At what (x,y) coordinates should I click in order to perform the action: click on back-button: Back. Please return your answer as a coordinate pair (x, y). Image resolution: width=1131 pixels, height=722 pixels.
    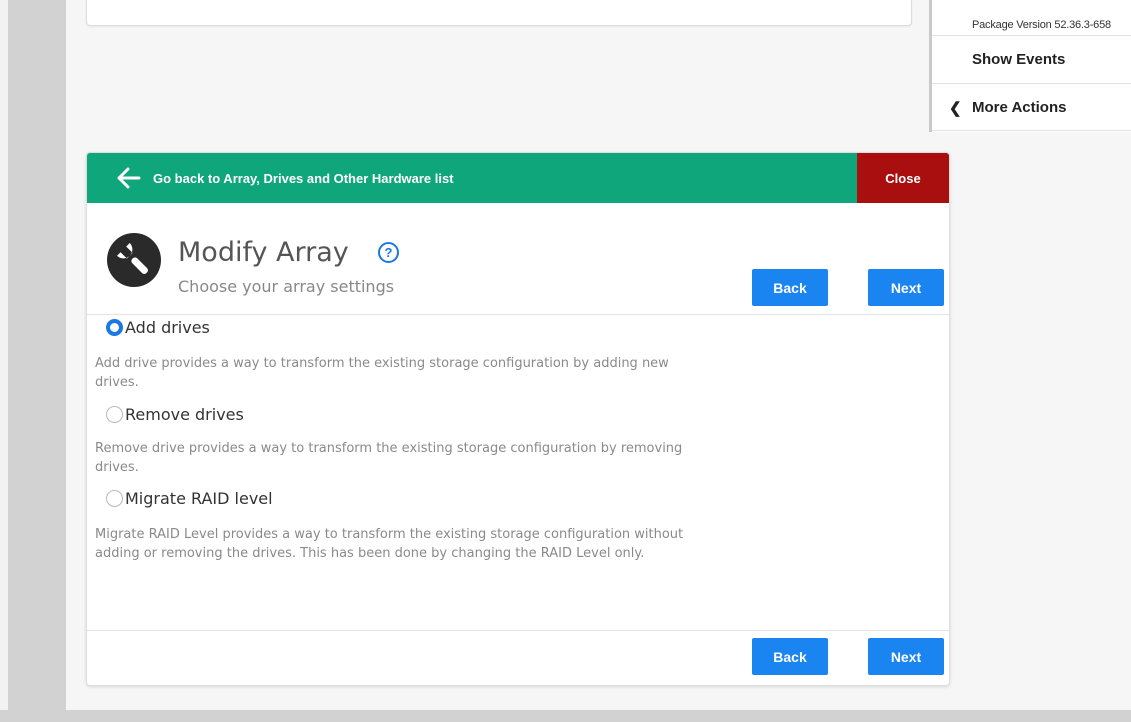
    Looking at the image, I should click on (790, 287).